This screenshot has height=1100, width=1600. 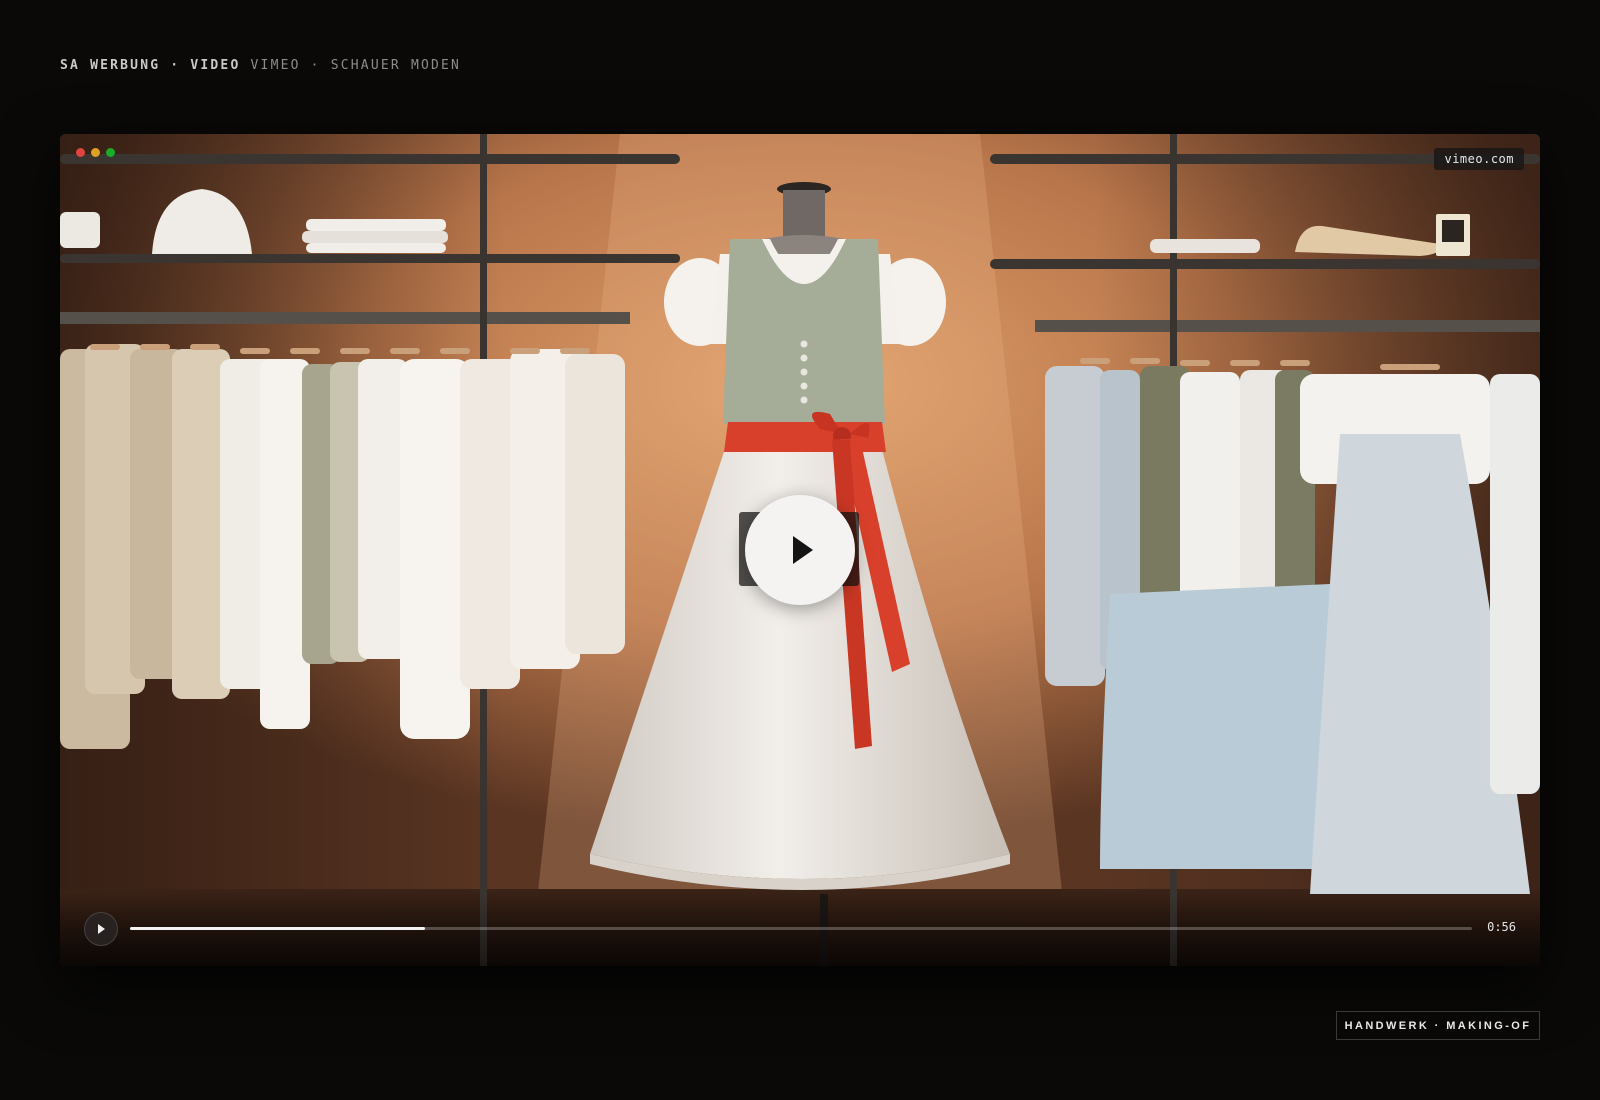 I want to click on time-display: 0:56, so click(x=1501, y=927).